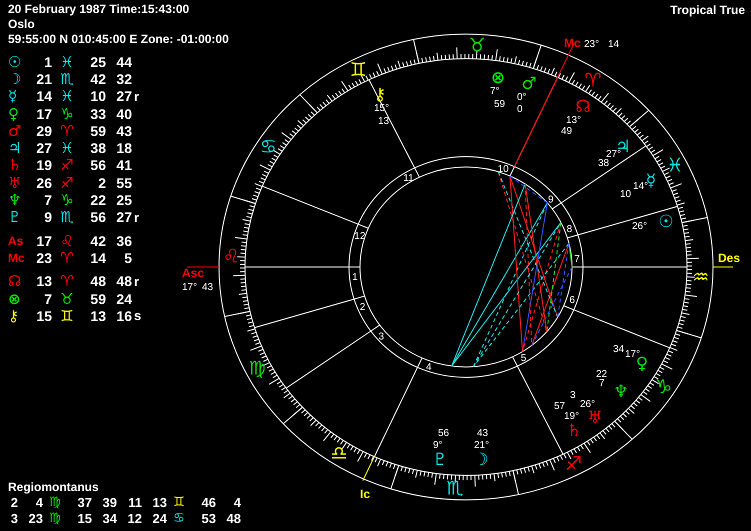 This screenshot has height=531, width=751. Describe the element at coordinates (602, 374) in the screenshot. I see `degree-label: 22` at that location.